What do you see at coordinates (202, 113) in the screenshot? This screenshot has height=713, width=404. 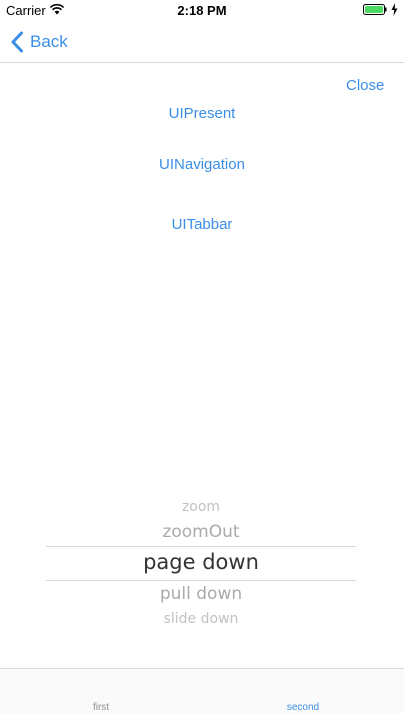 I see `link-uipresent: UIPresent` at bounding box center [202, 113].